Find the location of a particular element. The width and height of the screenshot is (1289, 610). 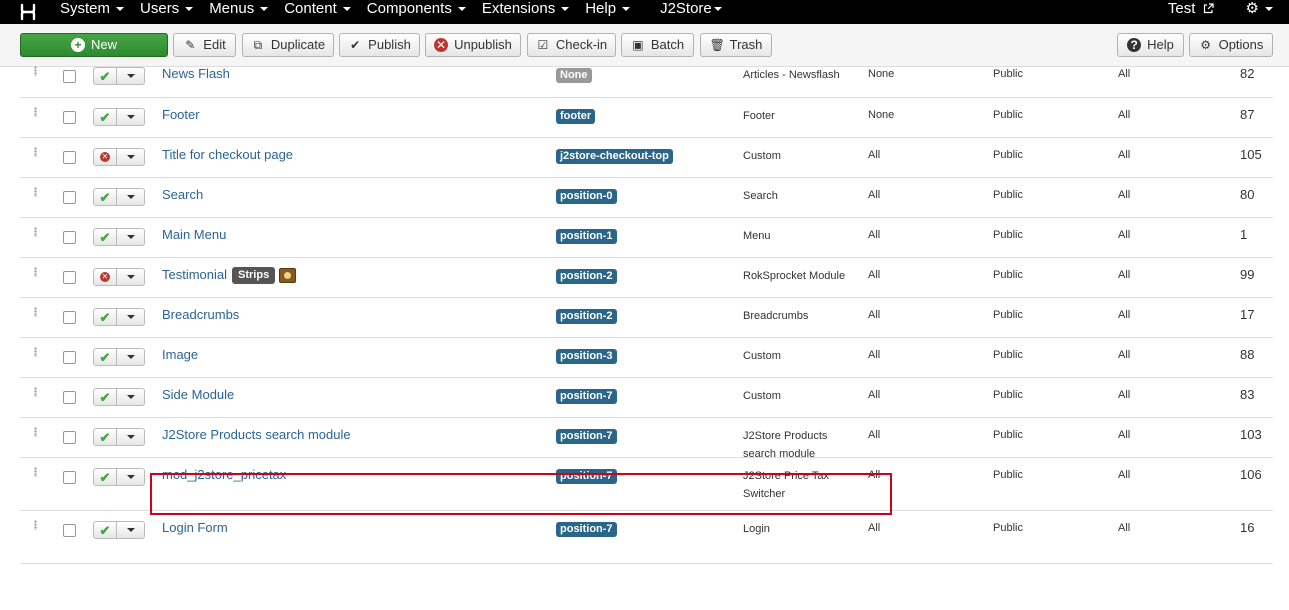

user-menu: Test is located at coordinates (1191, 12).